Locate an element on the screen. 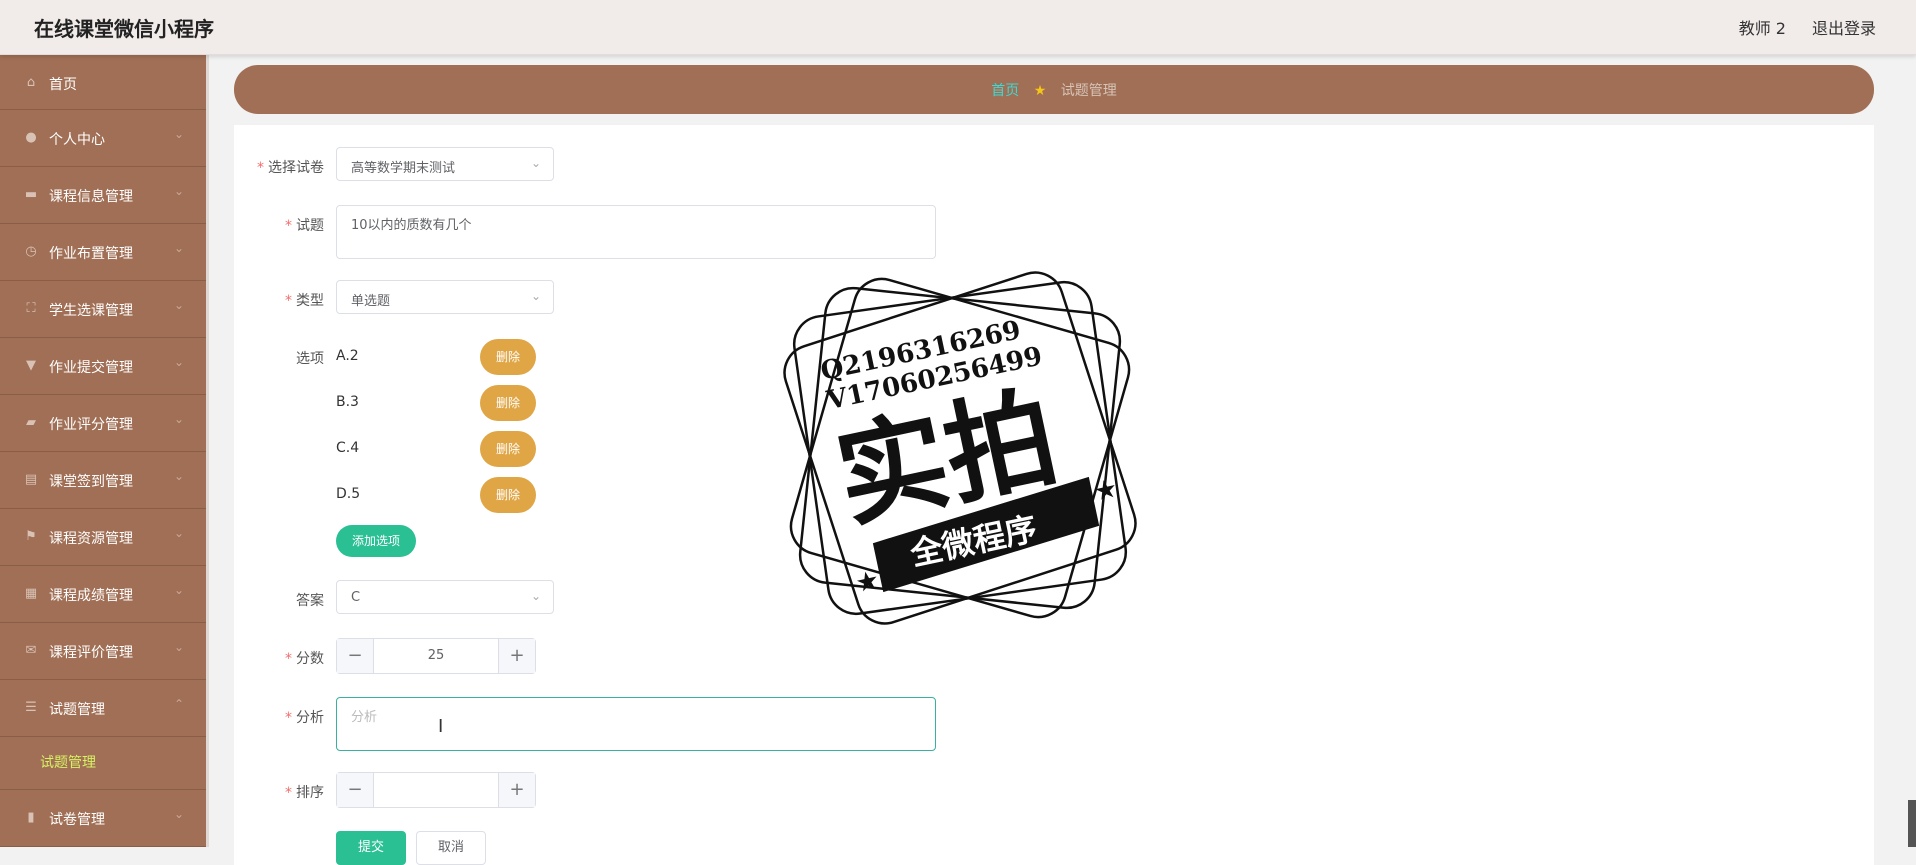 The height and width of the screenshot is (865, 1916). order-stepper: − + is located at coordinates (436, 790).